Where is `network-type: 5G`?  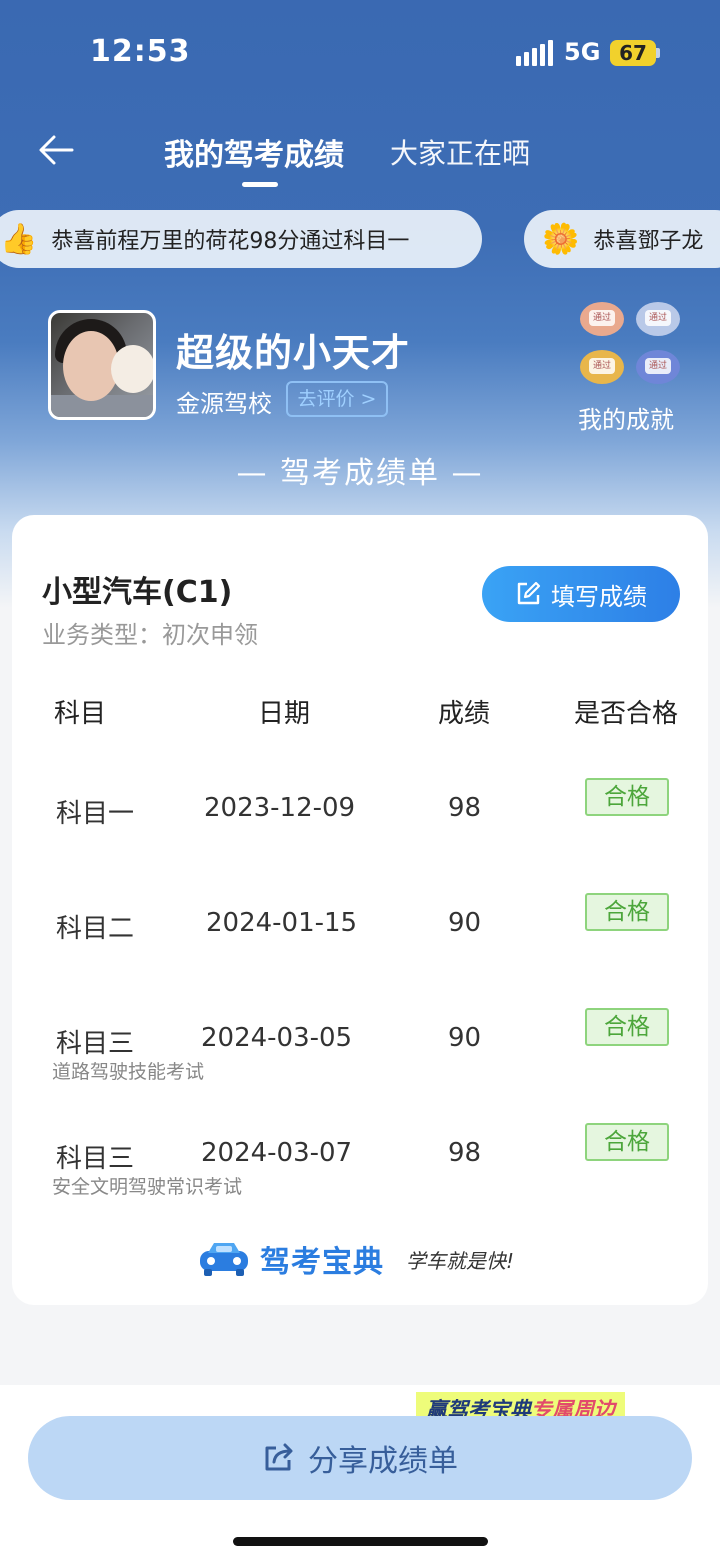 network-type: 5G is located at coordinates (582, 52).